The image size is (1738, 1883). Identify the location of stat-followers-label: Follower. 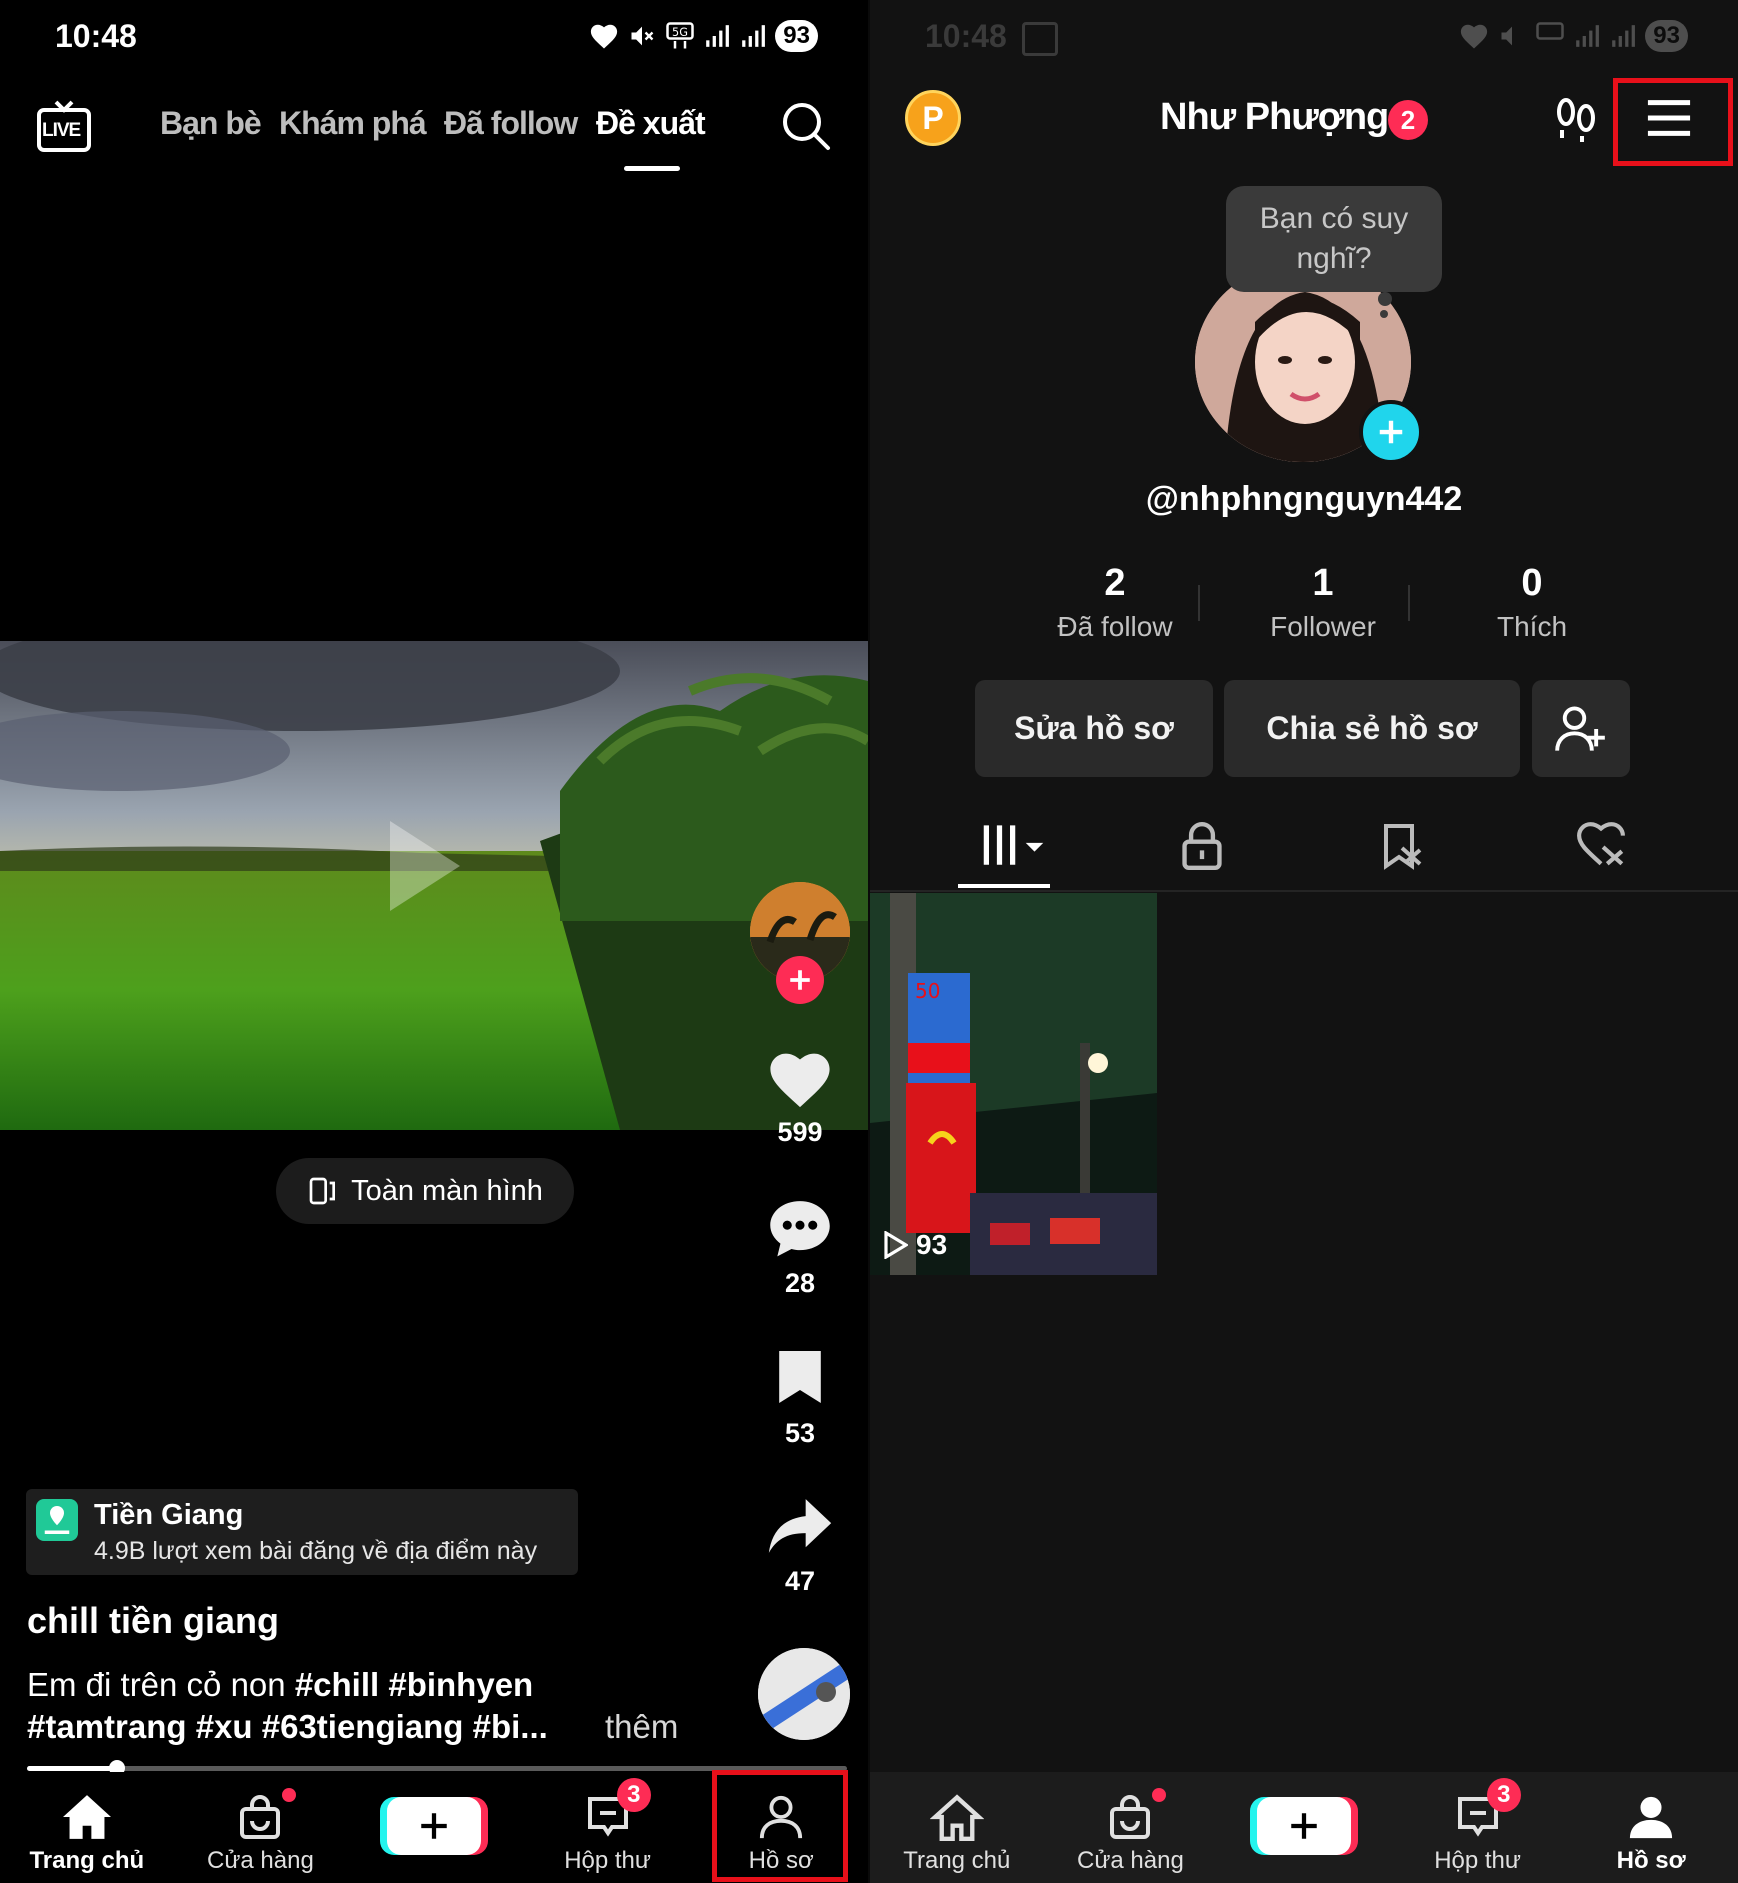
(1323, 626).